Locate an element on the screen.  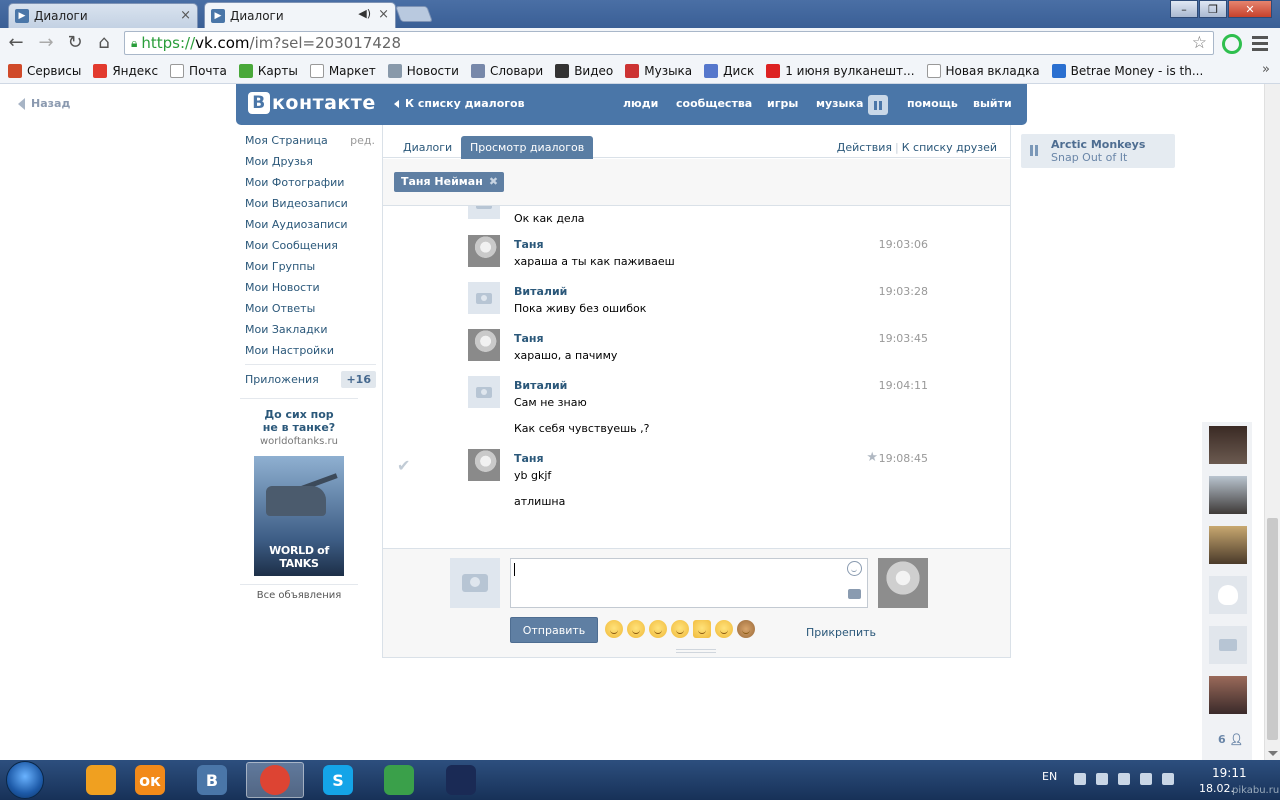
forward-arrow-icon: → is located at coordinates (46, 42).